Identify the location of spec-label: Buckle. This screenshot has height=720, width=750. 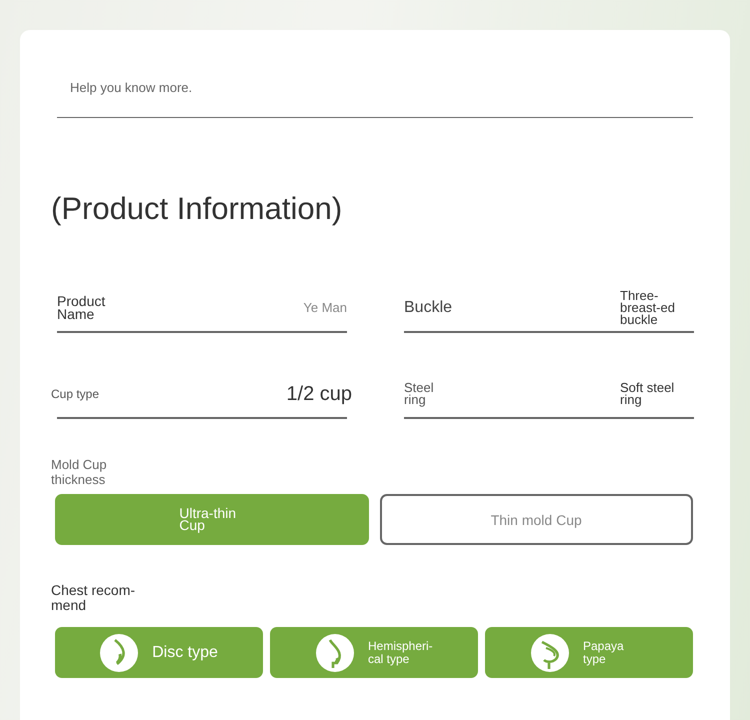
(428, 308).